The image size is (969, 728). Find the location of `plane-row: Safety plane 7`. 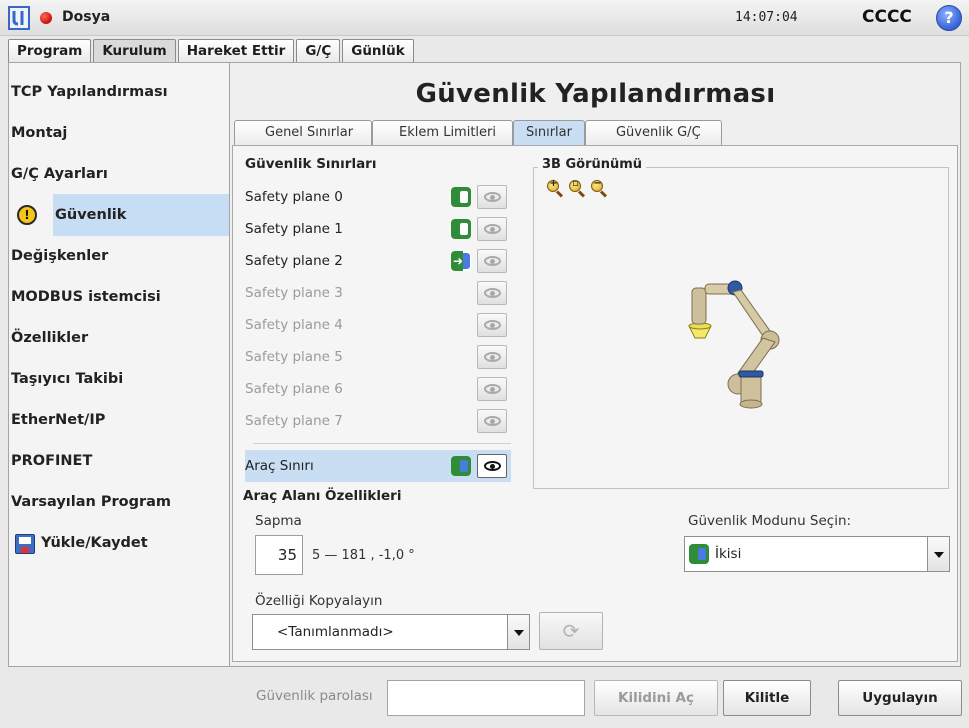

plane-row: Safety plane 7 is located at coordinates (378, 421).